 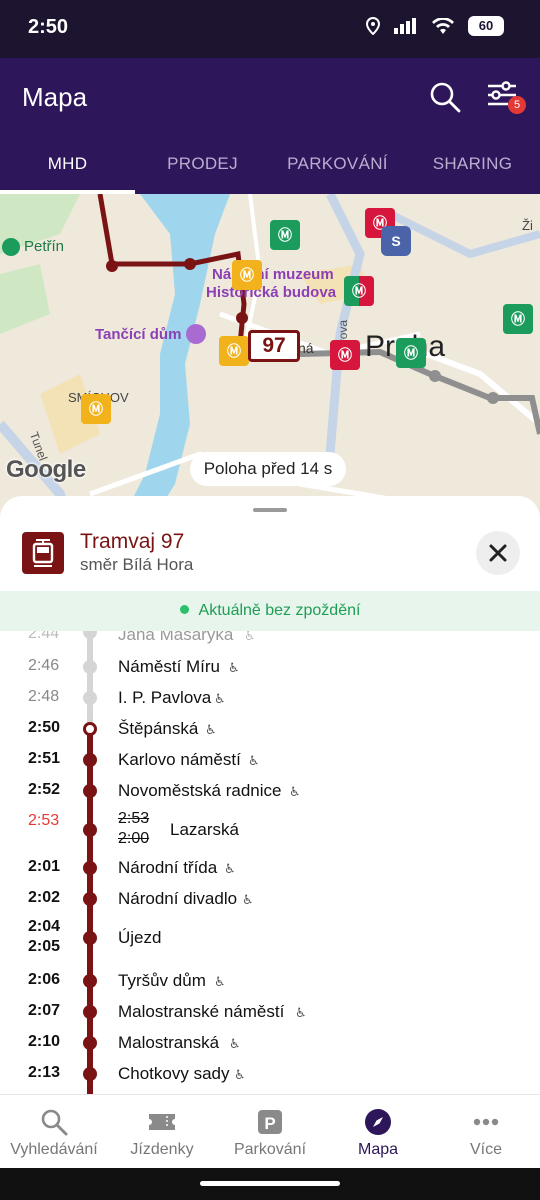 What do you see at coordinates (527, 225) in the screenshot?
I see `map-label-zi: Ži` at bounding box center [527, 225].